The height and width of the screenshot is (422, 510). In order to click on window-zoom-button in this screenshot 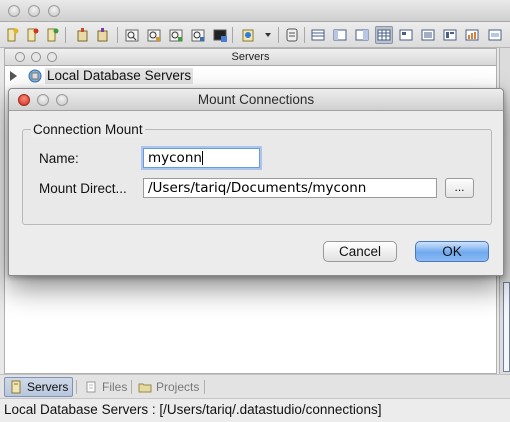, I will do `click(54, 11)`.